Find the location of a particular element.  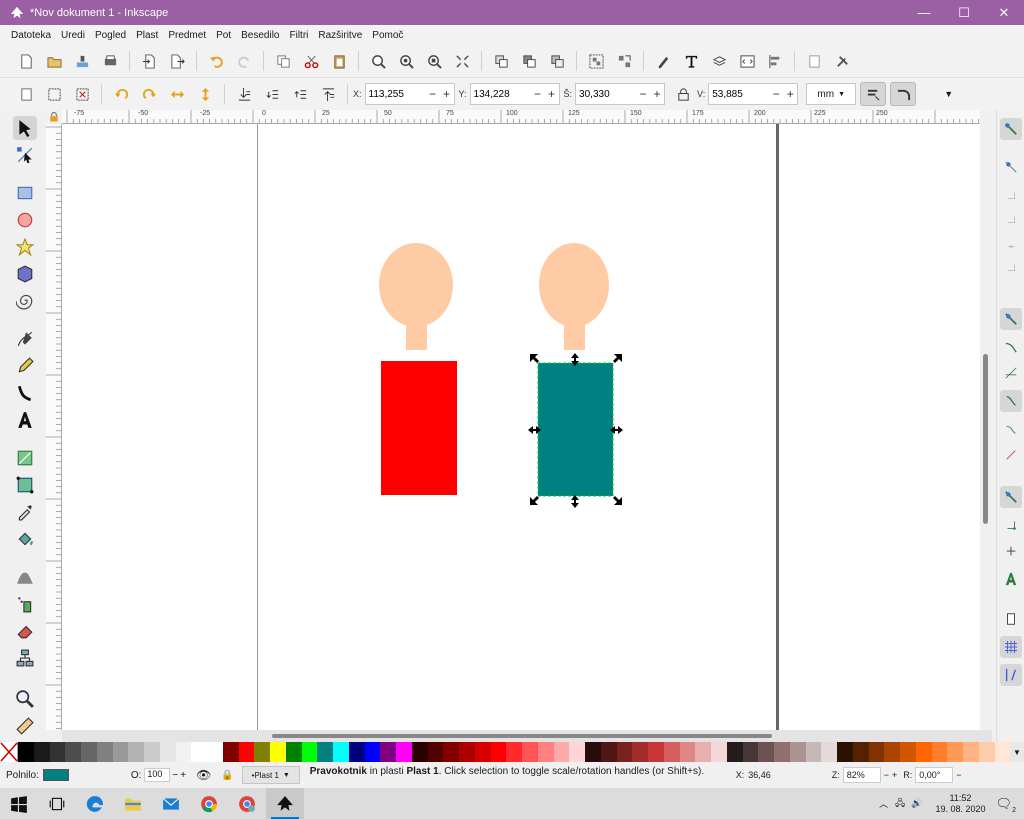

rotation-decrement-button: − is located at coordinates (958, 775).